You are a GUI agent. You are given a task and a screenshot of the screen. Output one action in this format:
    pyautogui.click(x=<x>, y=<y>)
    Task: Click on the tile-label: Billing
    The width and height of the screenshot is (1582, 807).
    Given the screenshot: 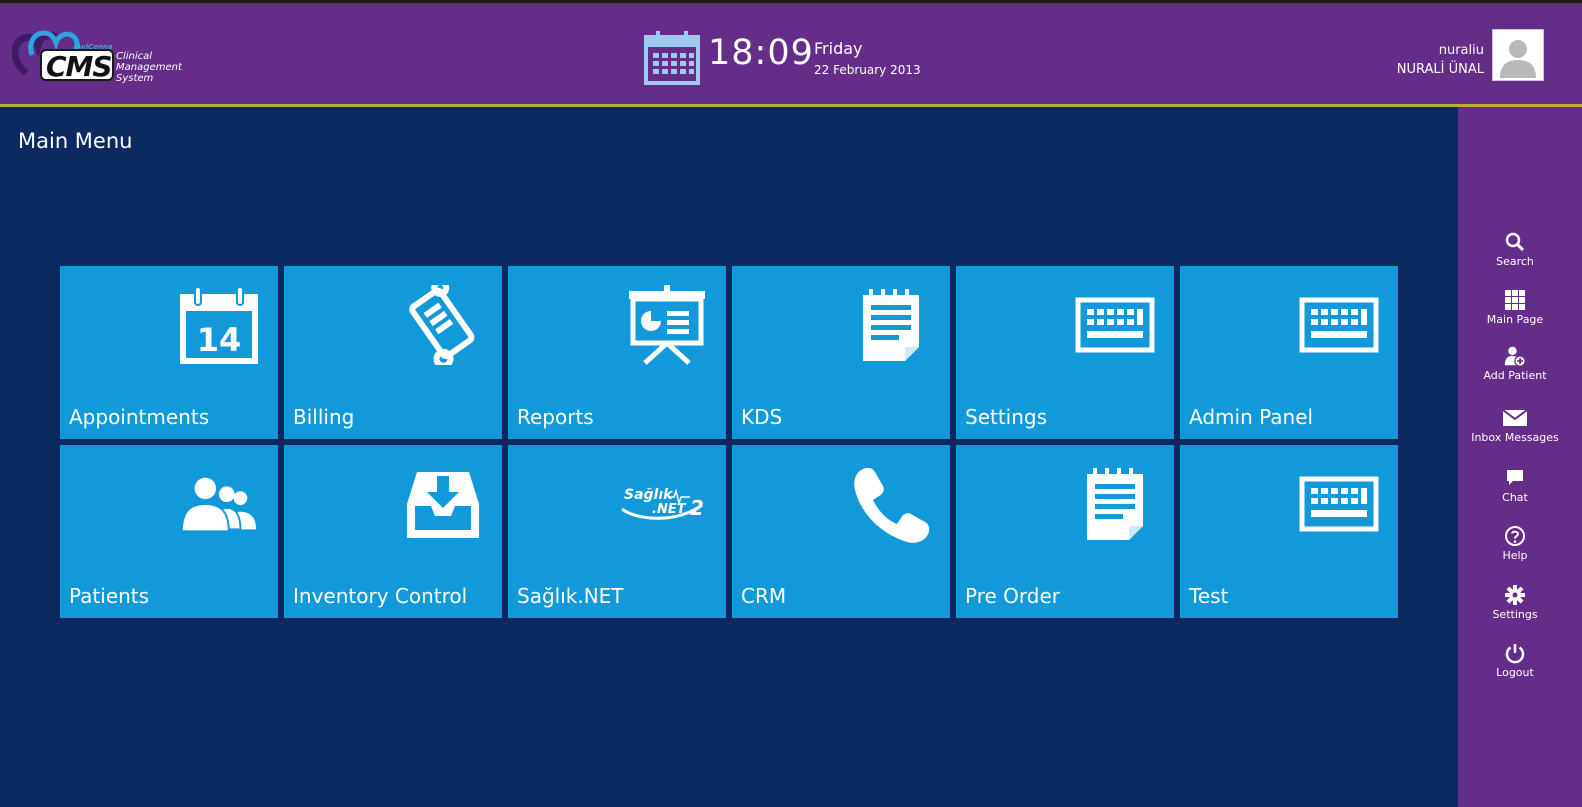 What is the action you would take?
    pyautogui.click(x=324, y=417)
    